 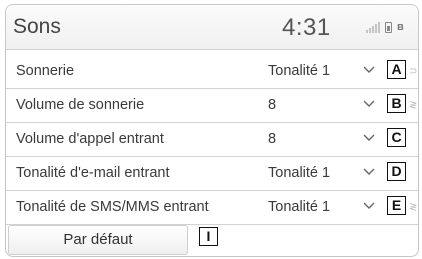 I want to click on callout-label: D, so click(x=396, y=171).